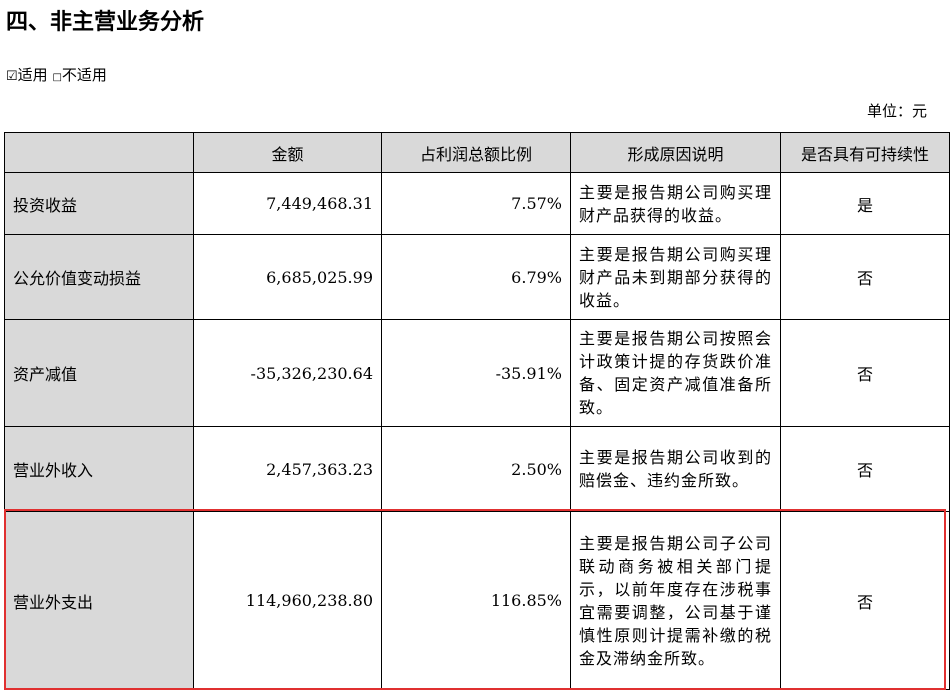 The height and width of the screenshot is (695, 951). Describe the element at coordinates (675, 277) in the screenshot. I see `row-reason: 主要是报告期公司购买理财产品未到期部分获得的收益。` at that location.